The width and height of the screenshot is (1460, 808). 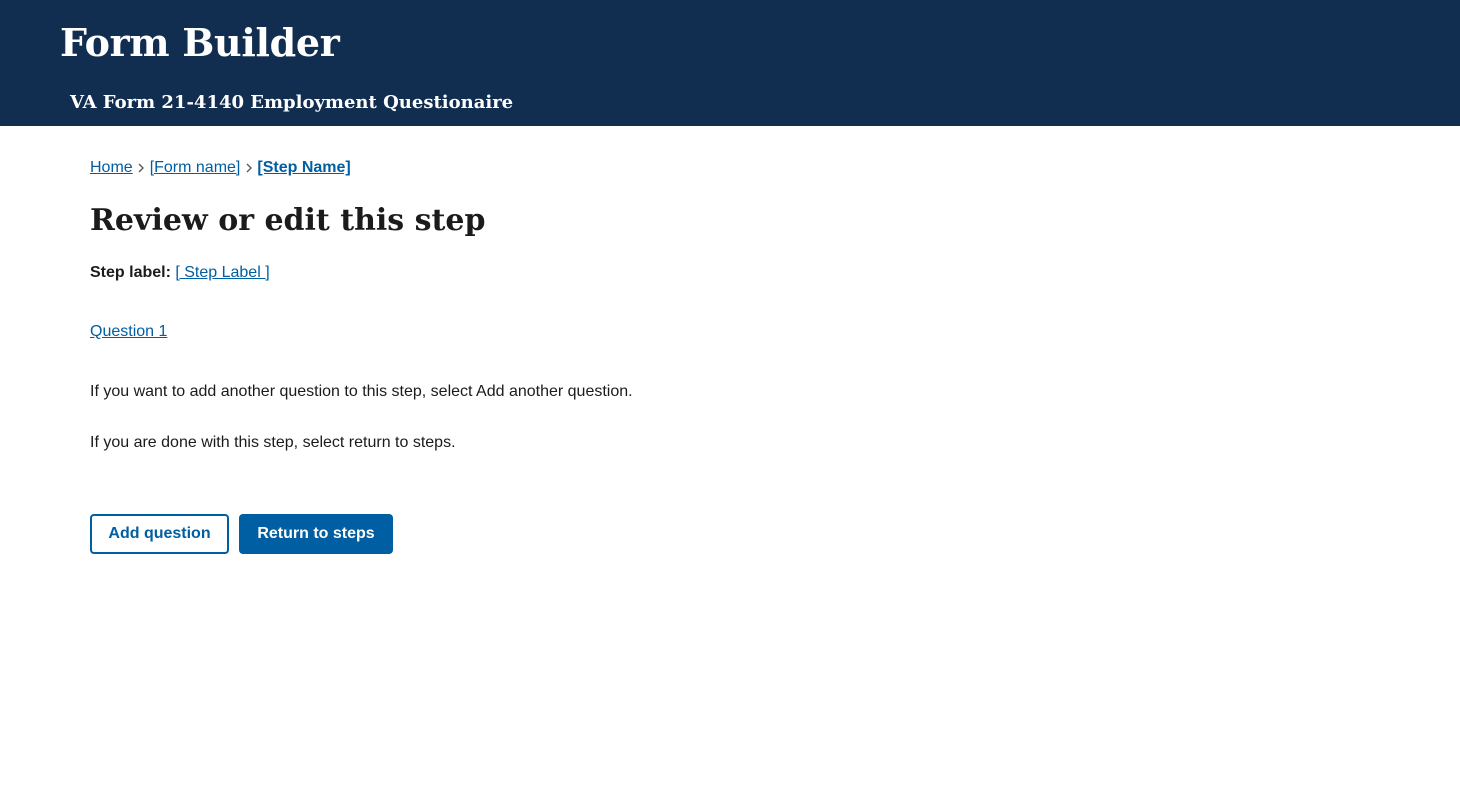 I want to click on step-label-row: Step label: [ Step Label ], so click(x=180, y=273).